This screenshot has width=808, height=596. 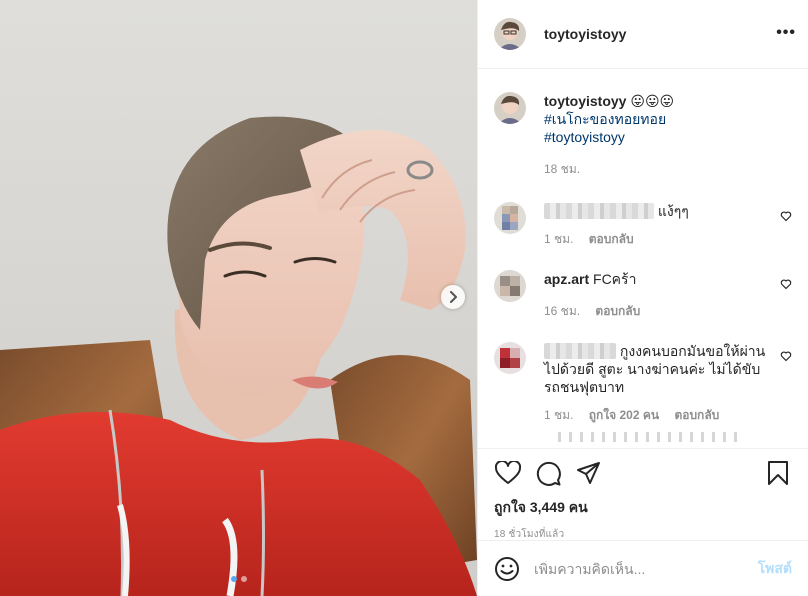 I want to click on paper-plane-icon, so click(x=588, y=473).